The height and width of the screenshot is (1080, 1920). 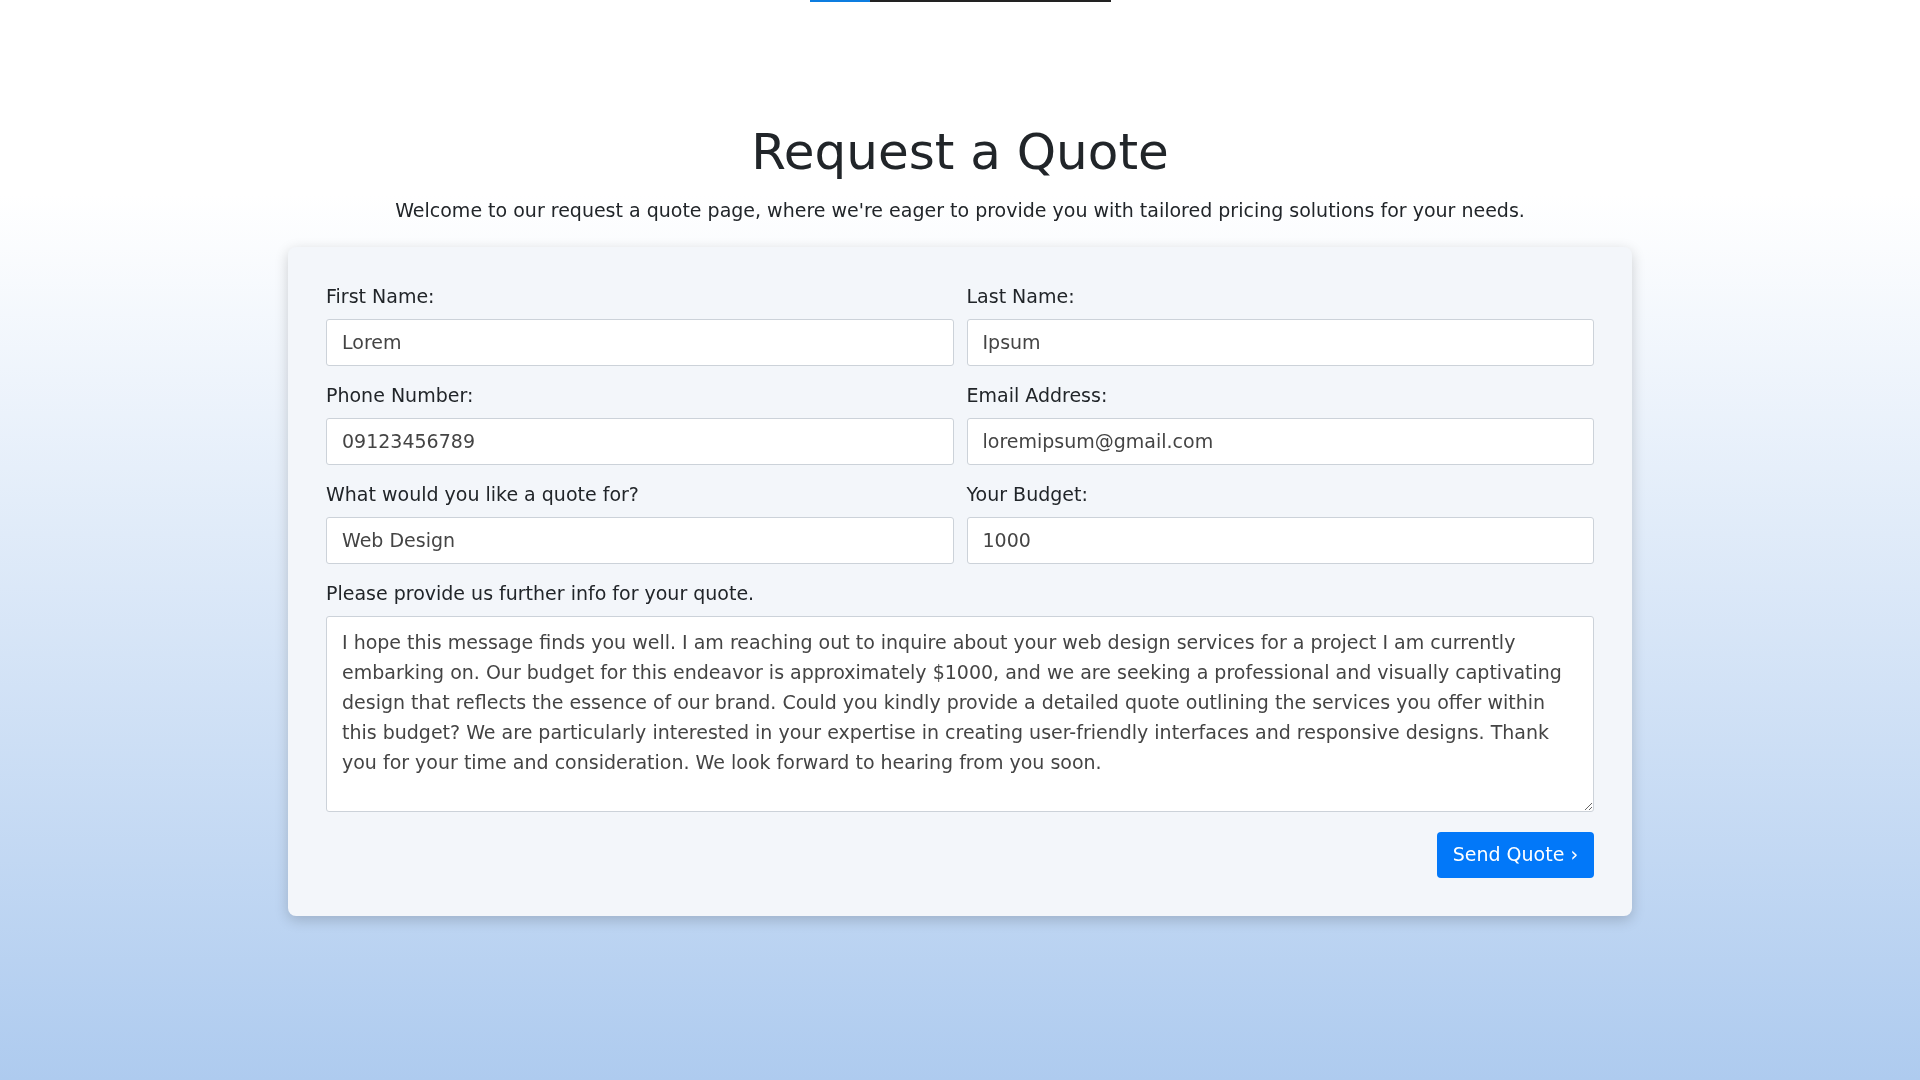 I want to click on field-label: What would you like a quote for?, so click(x=483, y=493).